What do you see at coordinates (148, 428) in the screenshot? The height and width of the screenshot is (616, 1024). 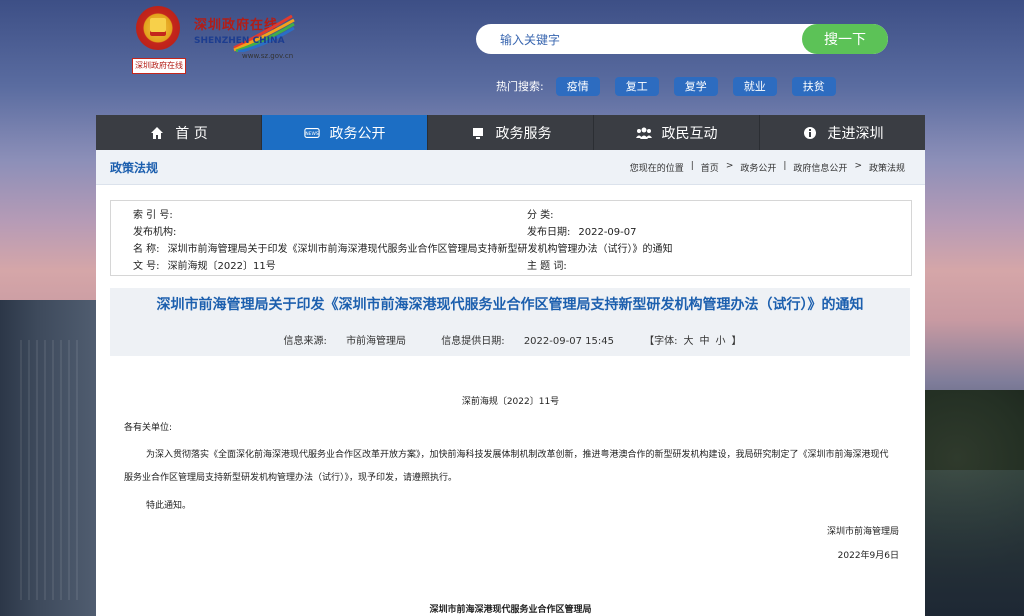 I see `salutation: 各有关单位:` at bounding box center [148, 428].